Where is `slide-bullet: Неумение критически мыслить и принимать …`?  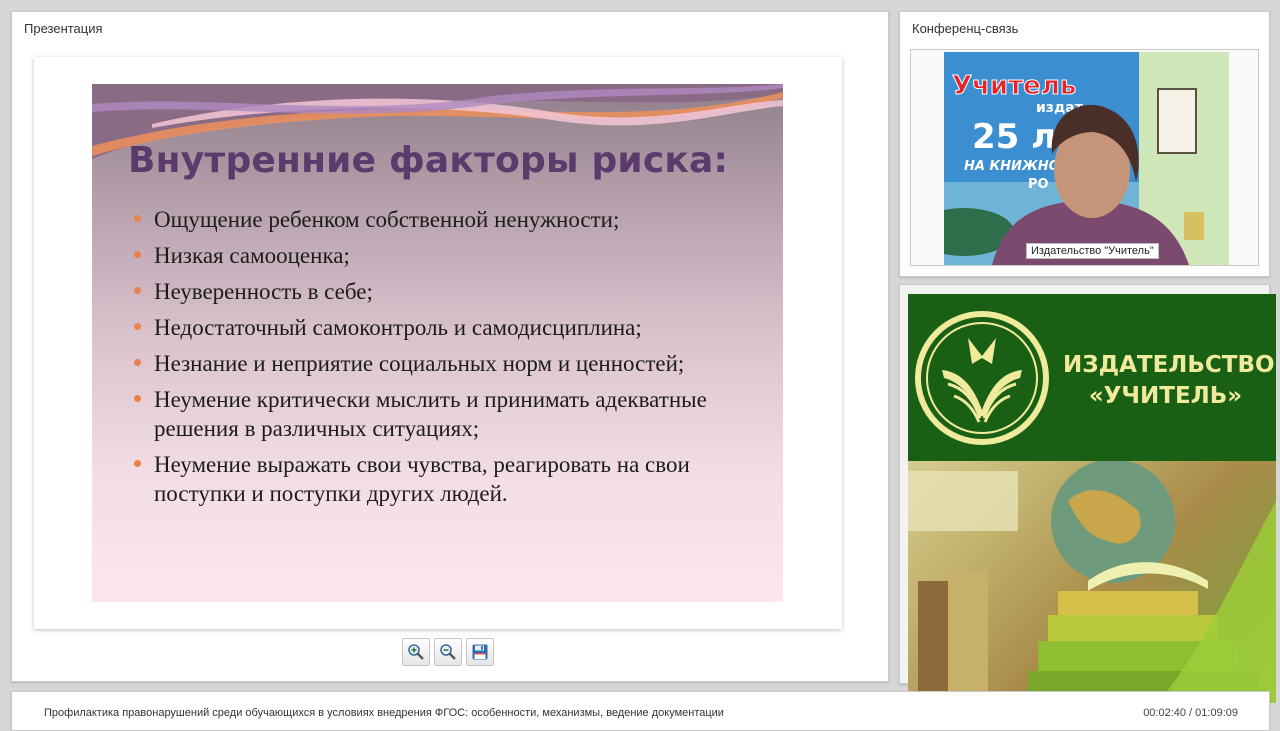
slide-bullet: Неумение критически мыслить и принимать … is located at coordinates (454, 414).